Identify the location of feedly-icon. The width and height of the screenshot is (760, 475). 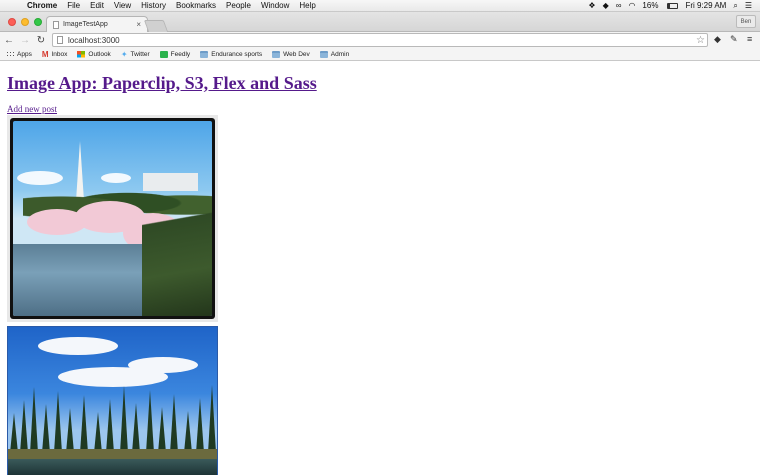
(163, 54).